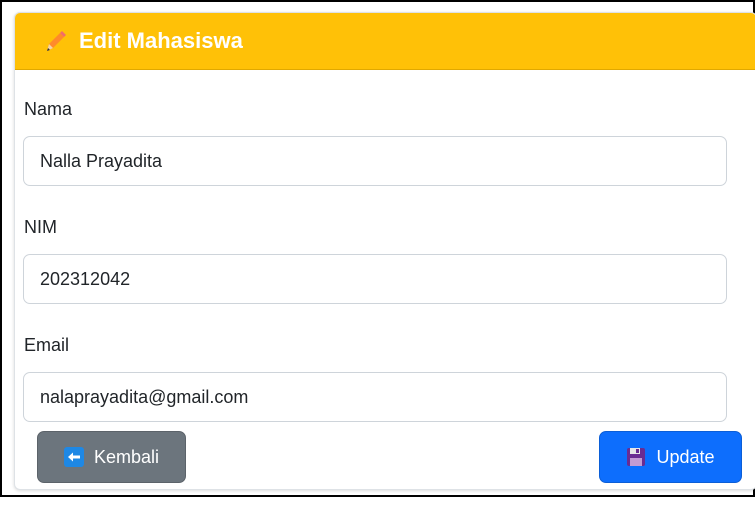 This screenshot has width=755, height=521. I want to click on update-button: Update, so click(670, 457).